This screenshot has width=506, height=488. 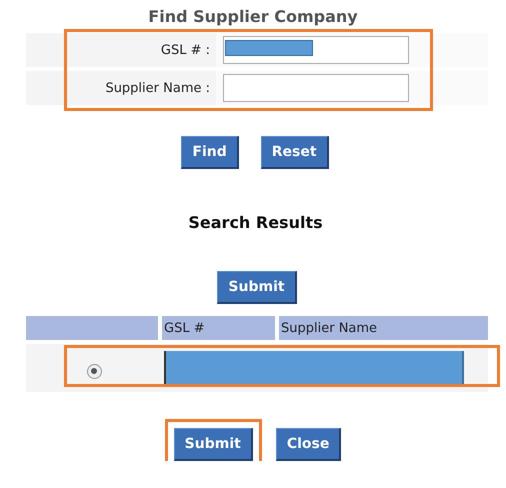 What do you see at coordinates (210, 152) in the screenshot?
I see `action-button: Find` at bounding box center [210, 152].